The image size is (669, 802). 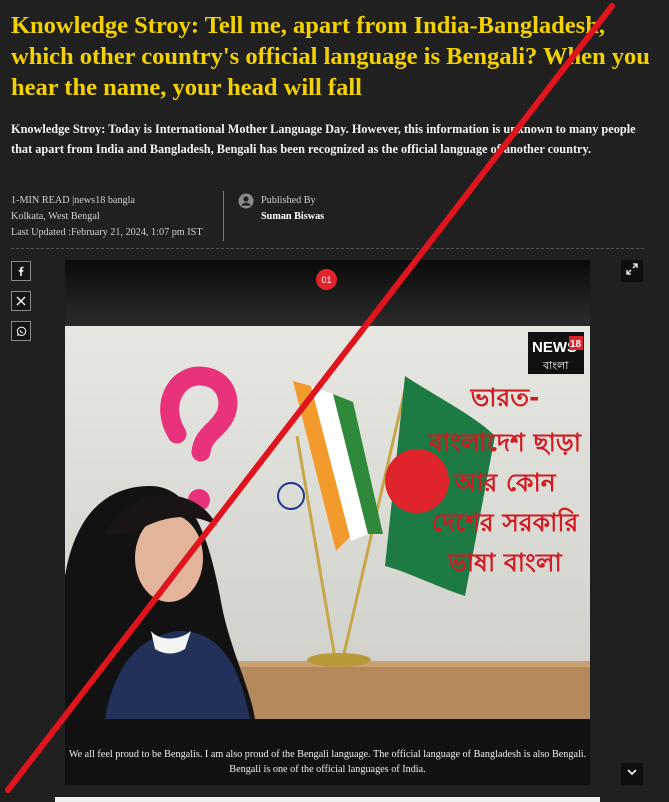 What do you see at coordinates (223, 216) in the screenshot?
I see `meta-divider` at bounding box center [223, 216].